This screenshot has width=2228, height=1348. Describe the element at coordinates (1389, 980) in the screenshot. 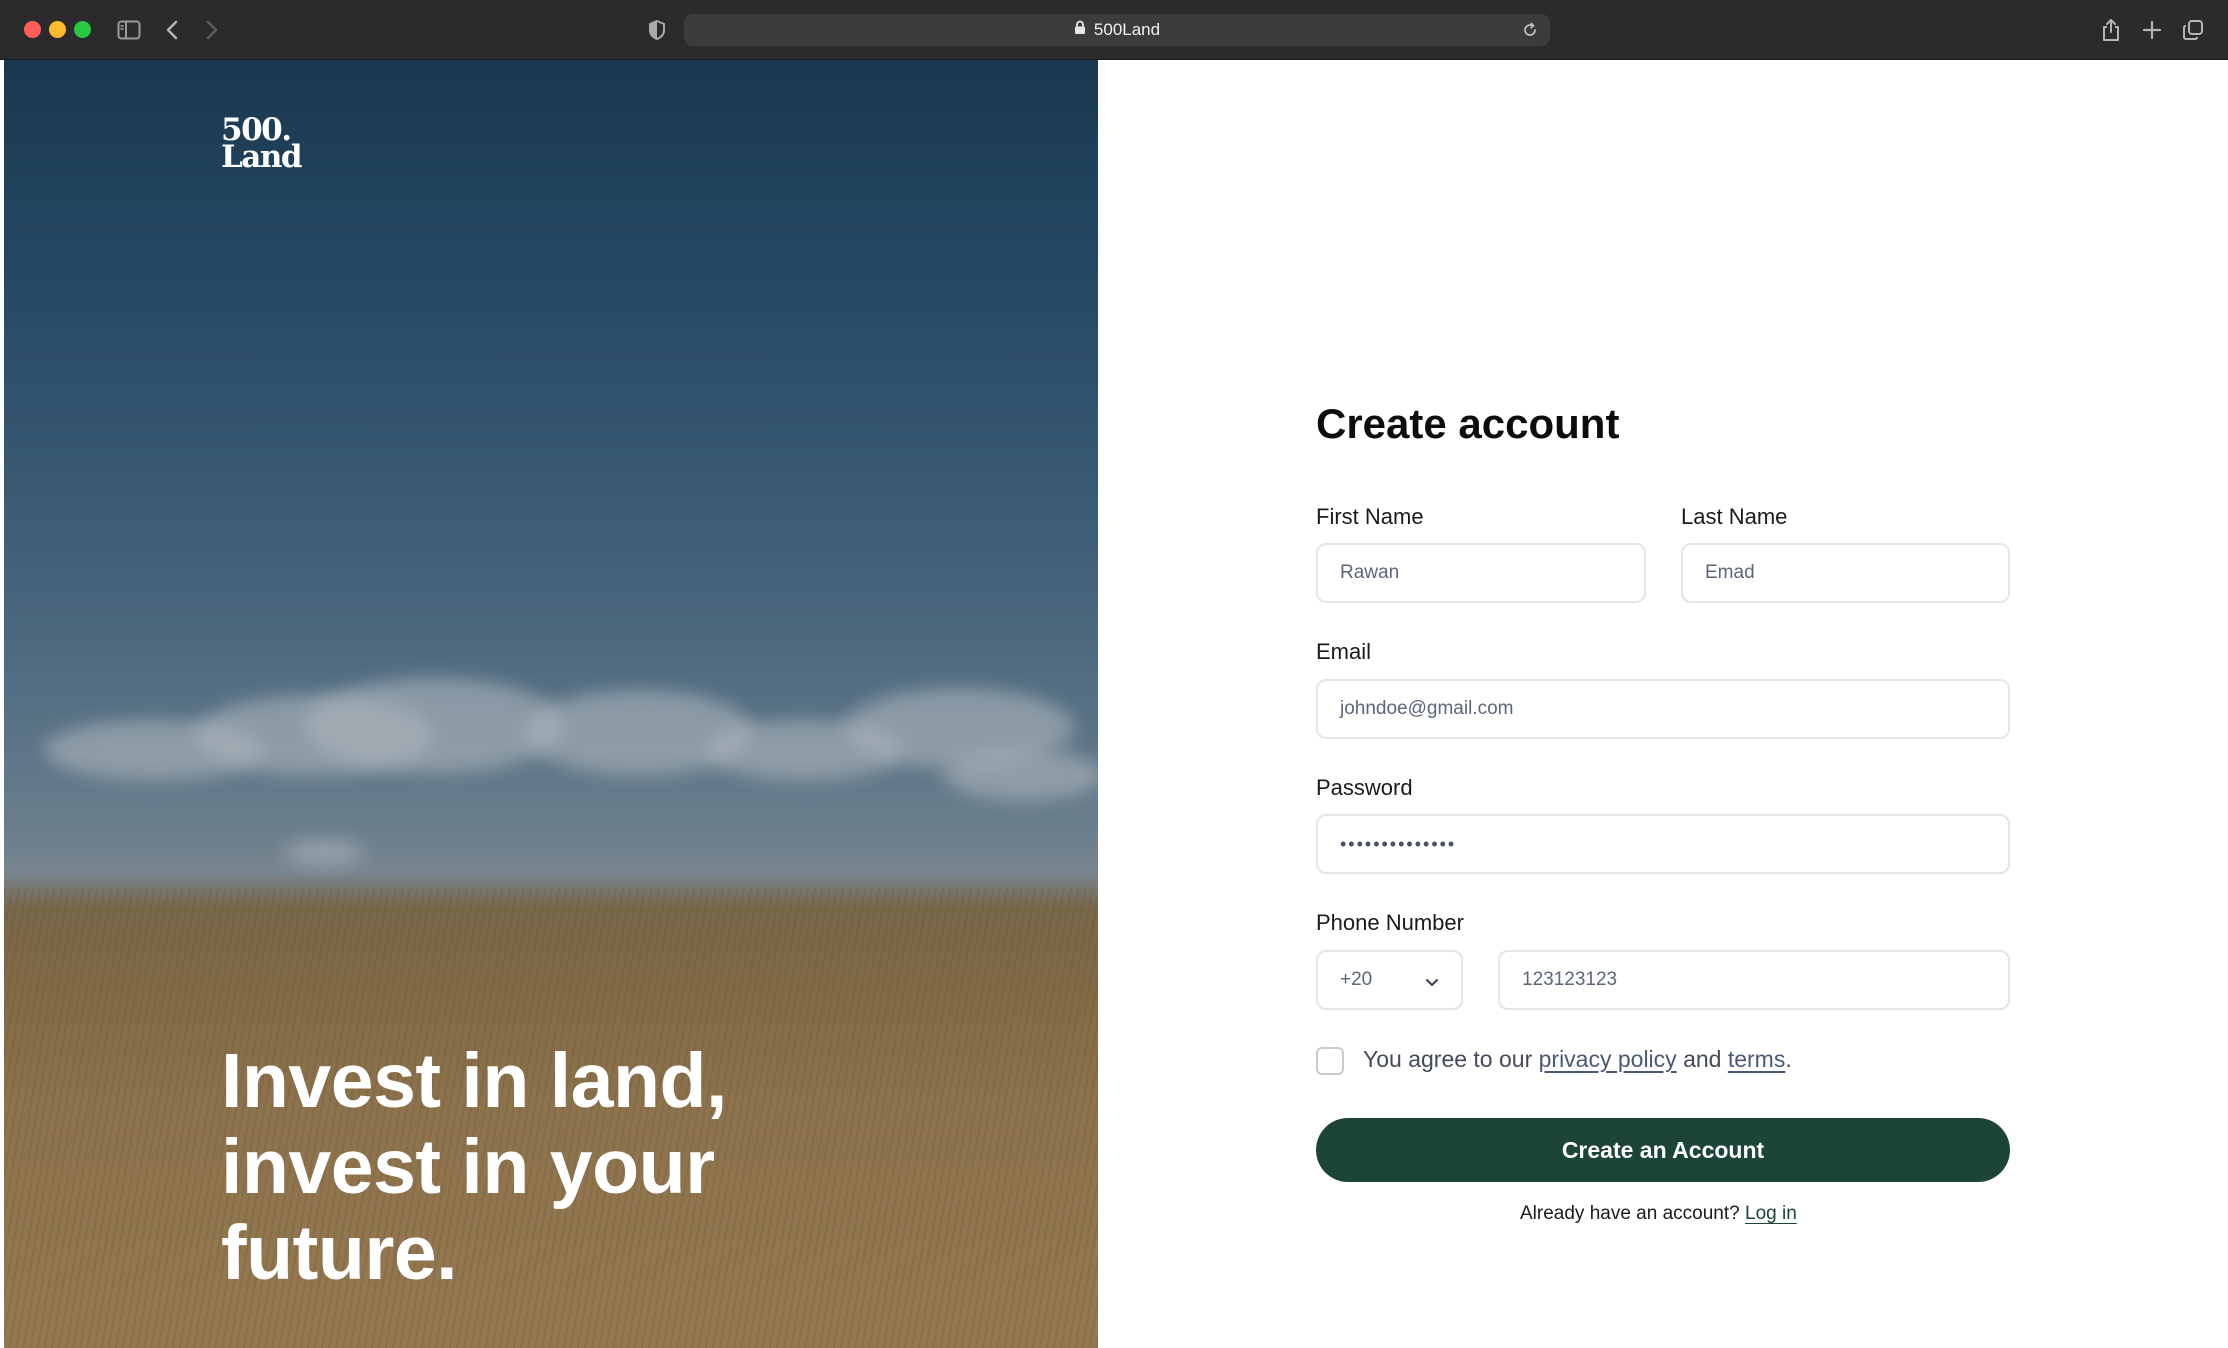

I see `country-code-select: +20` at that location.